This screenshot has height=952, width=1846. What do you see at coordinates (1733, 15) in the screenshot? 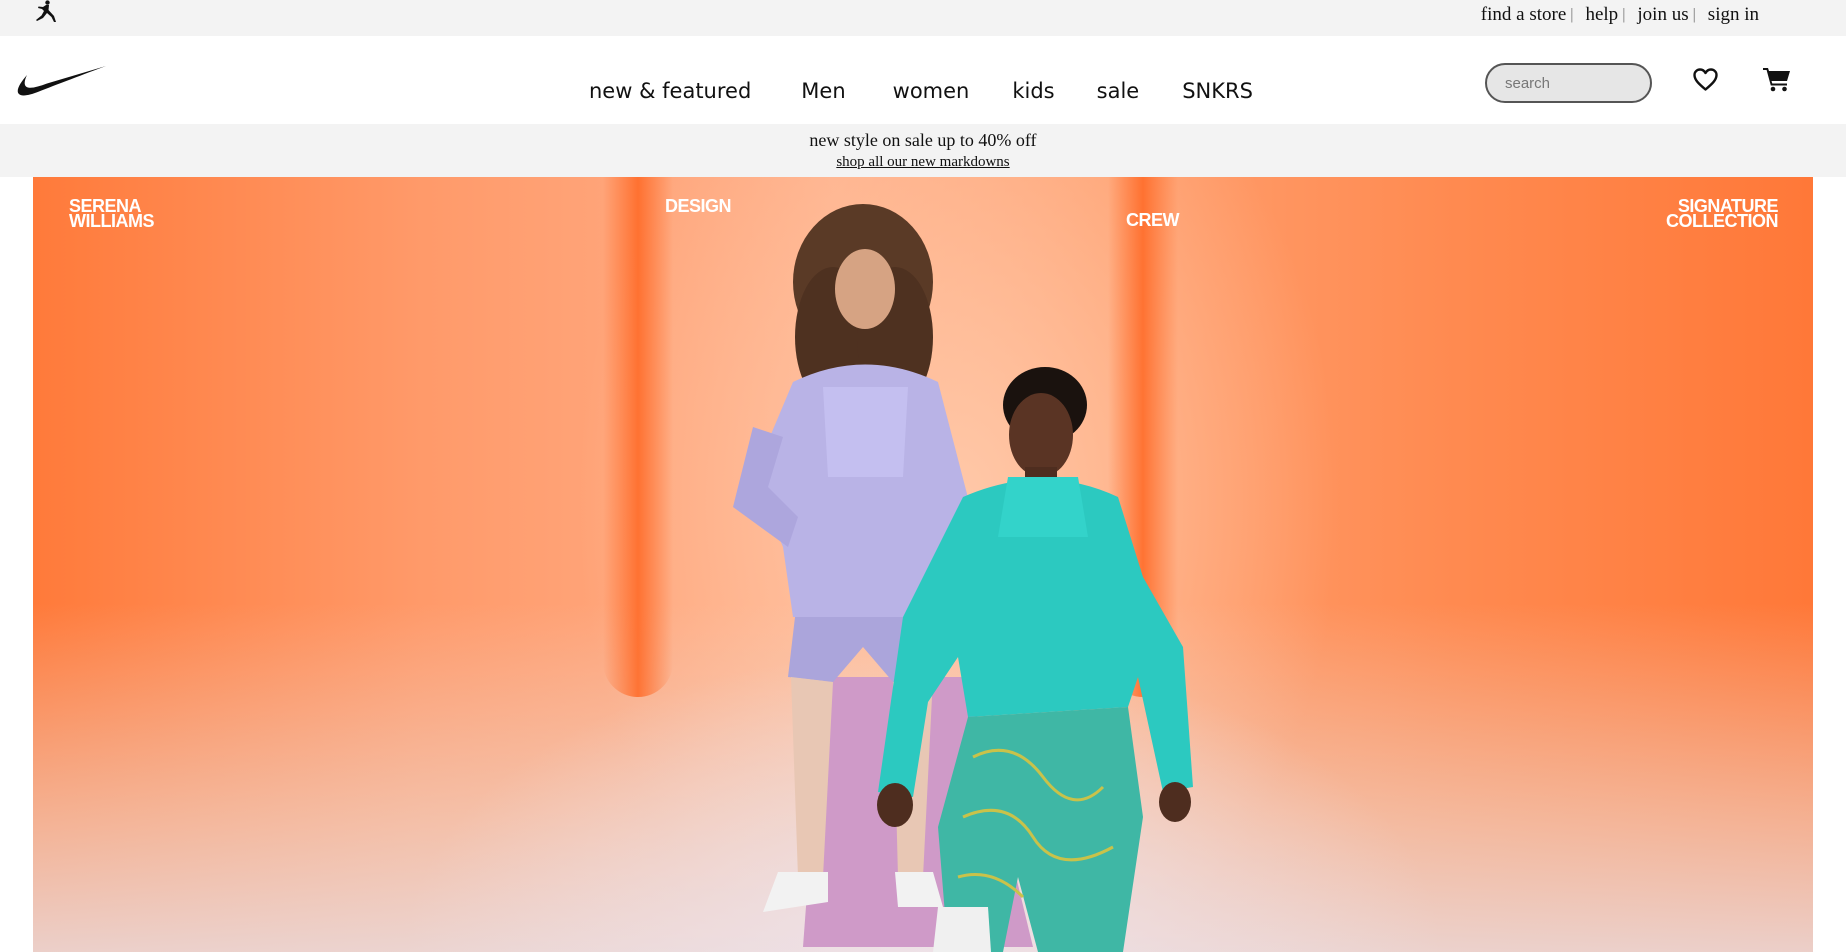
I see `sign-in-link: sign in` at bounding box center [1733, 15].